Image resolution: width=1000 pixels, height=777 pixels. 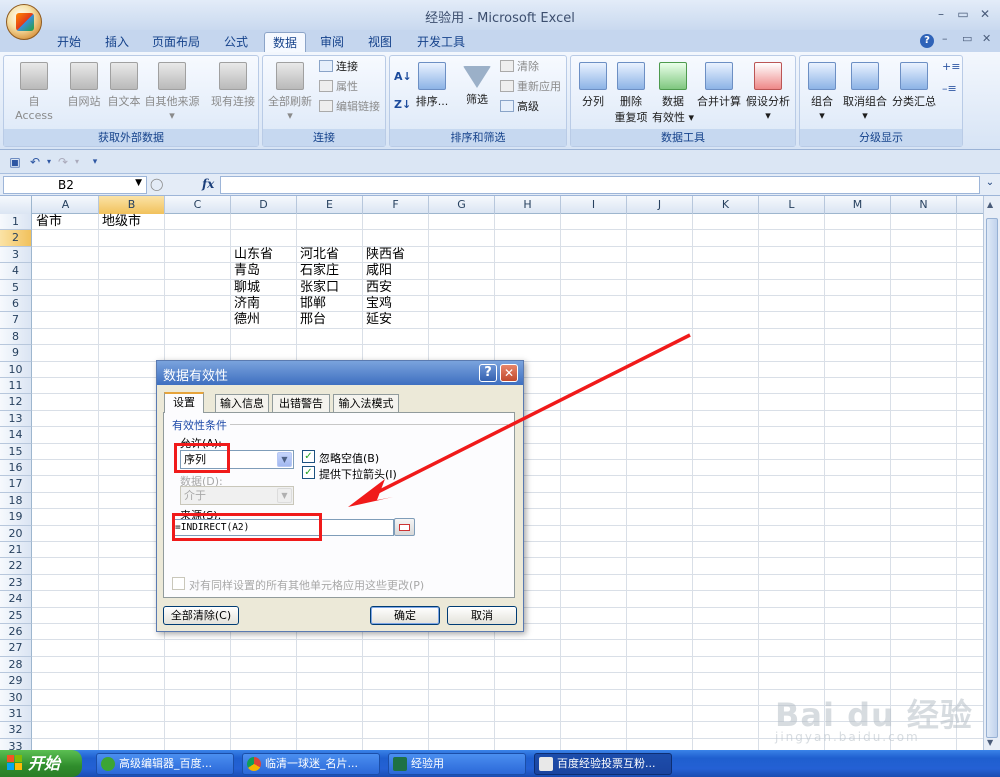 I want to click on row-header-16: 16, so click(x=16, y=468).